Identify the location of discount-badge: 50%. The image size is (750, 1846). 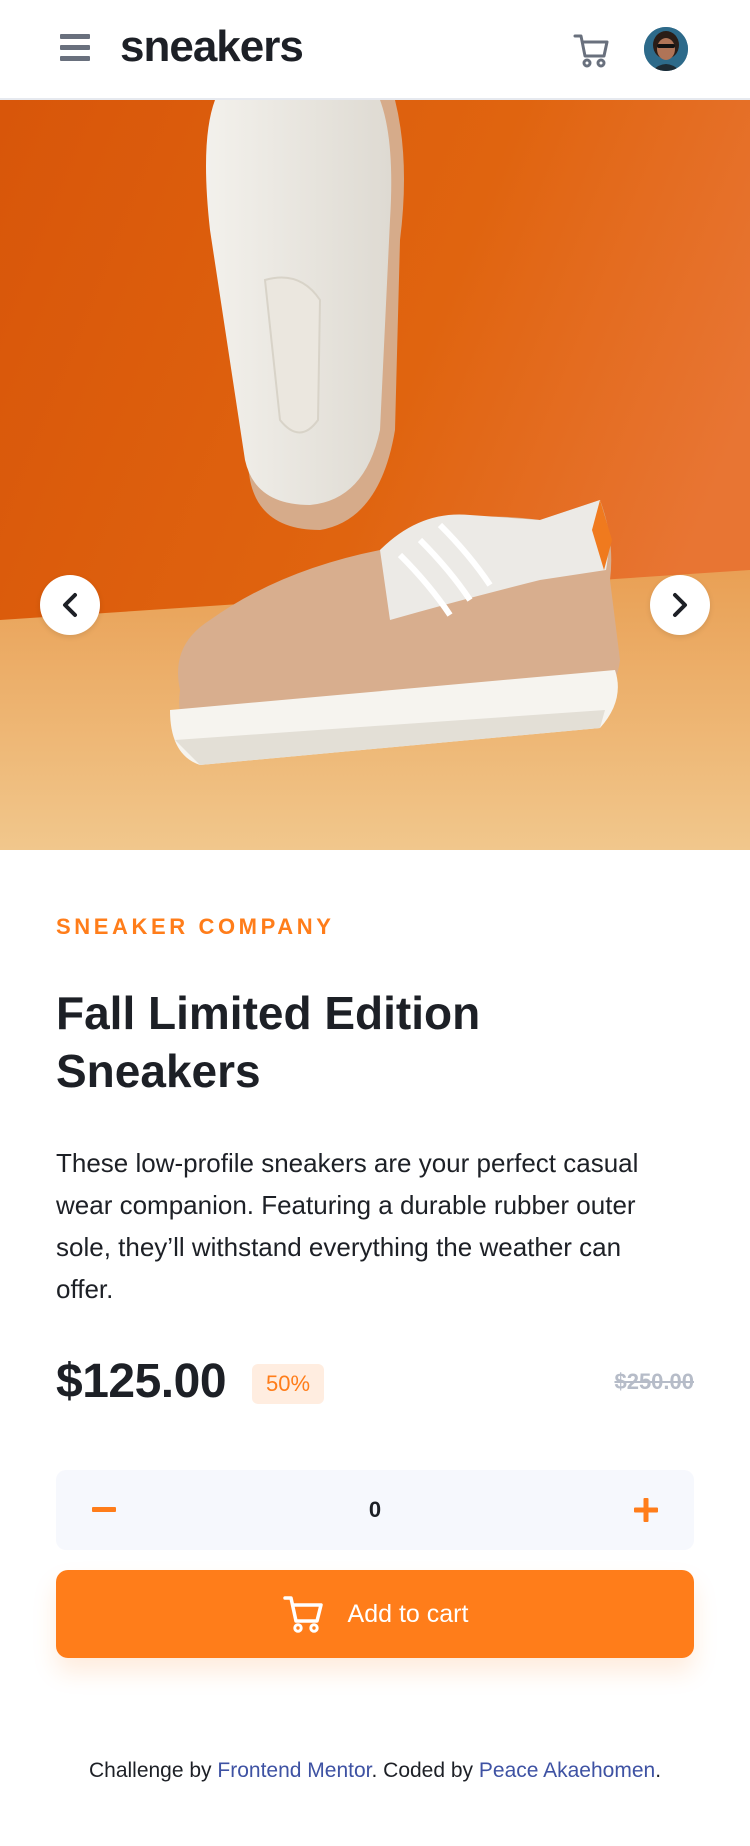
(288, 1384).